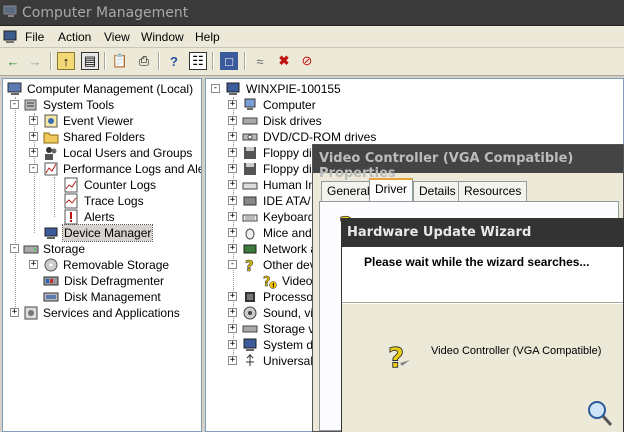  Describe the element at coordinates (323, 121) in the screenshot. I see `device-category: + Disk drives` at that location.